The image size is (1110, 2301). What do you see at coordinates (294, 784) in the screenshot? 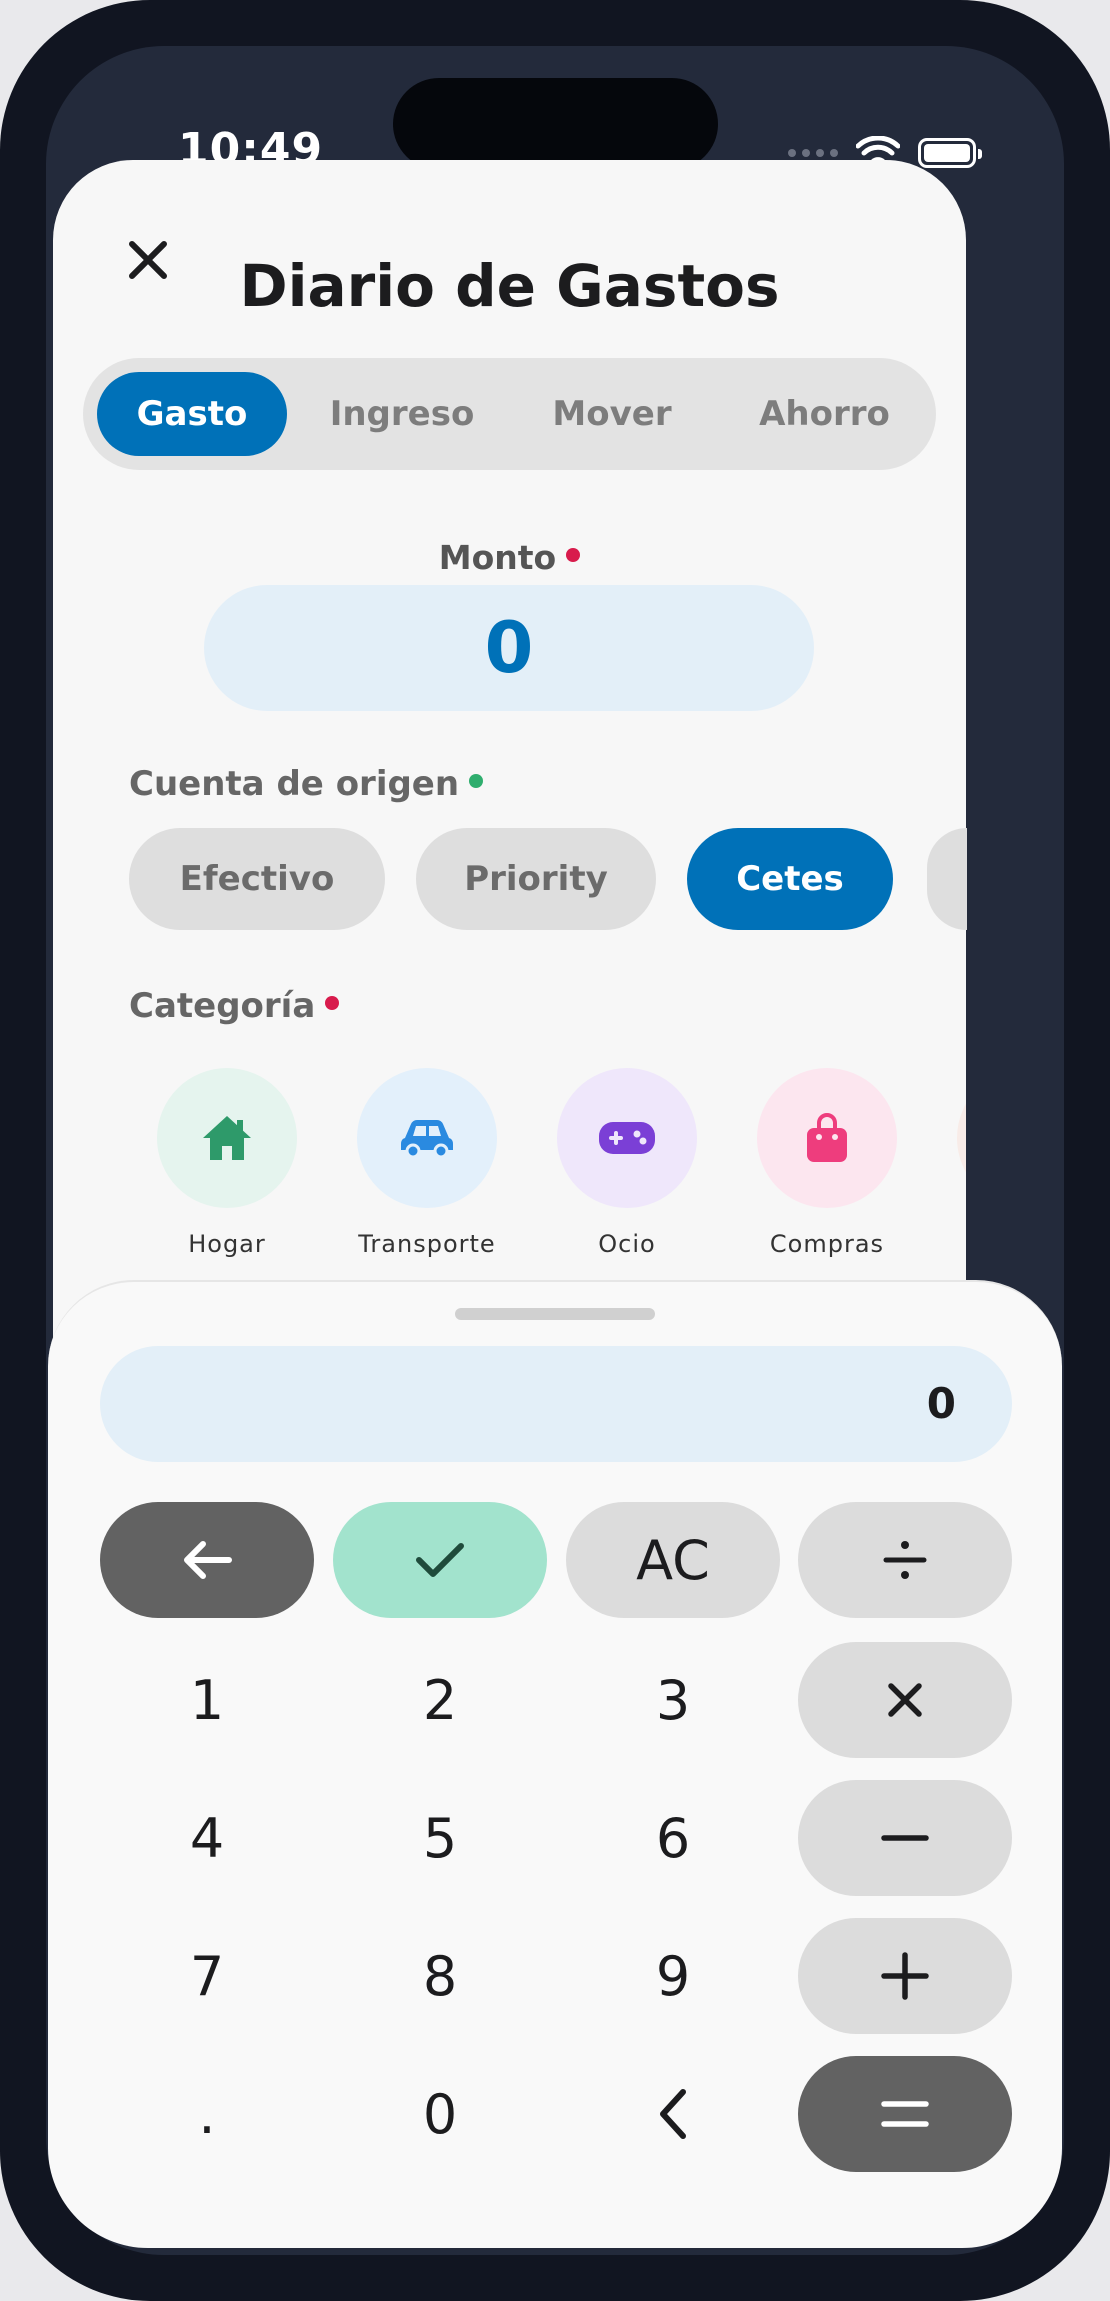
I see `account-label: Cuenta de origen` at bounding box center [294, 784].